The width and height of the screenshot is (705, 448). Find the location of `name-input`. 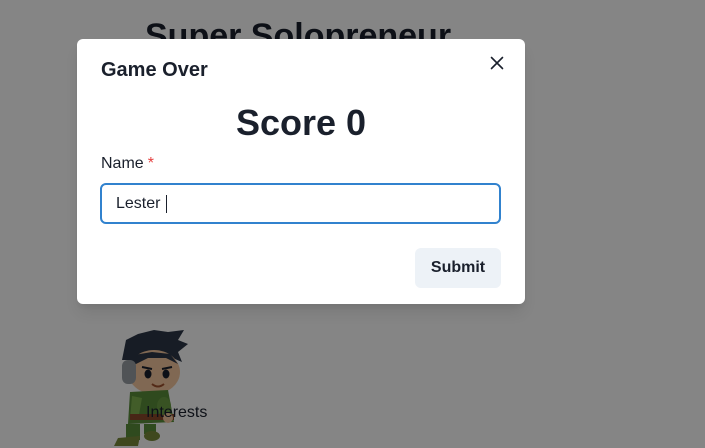

name-input is located at coordinates (300, 203).